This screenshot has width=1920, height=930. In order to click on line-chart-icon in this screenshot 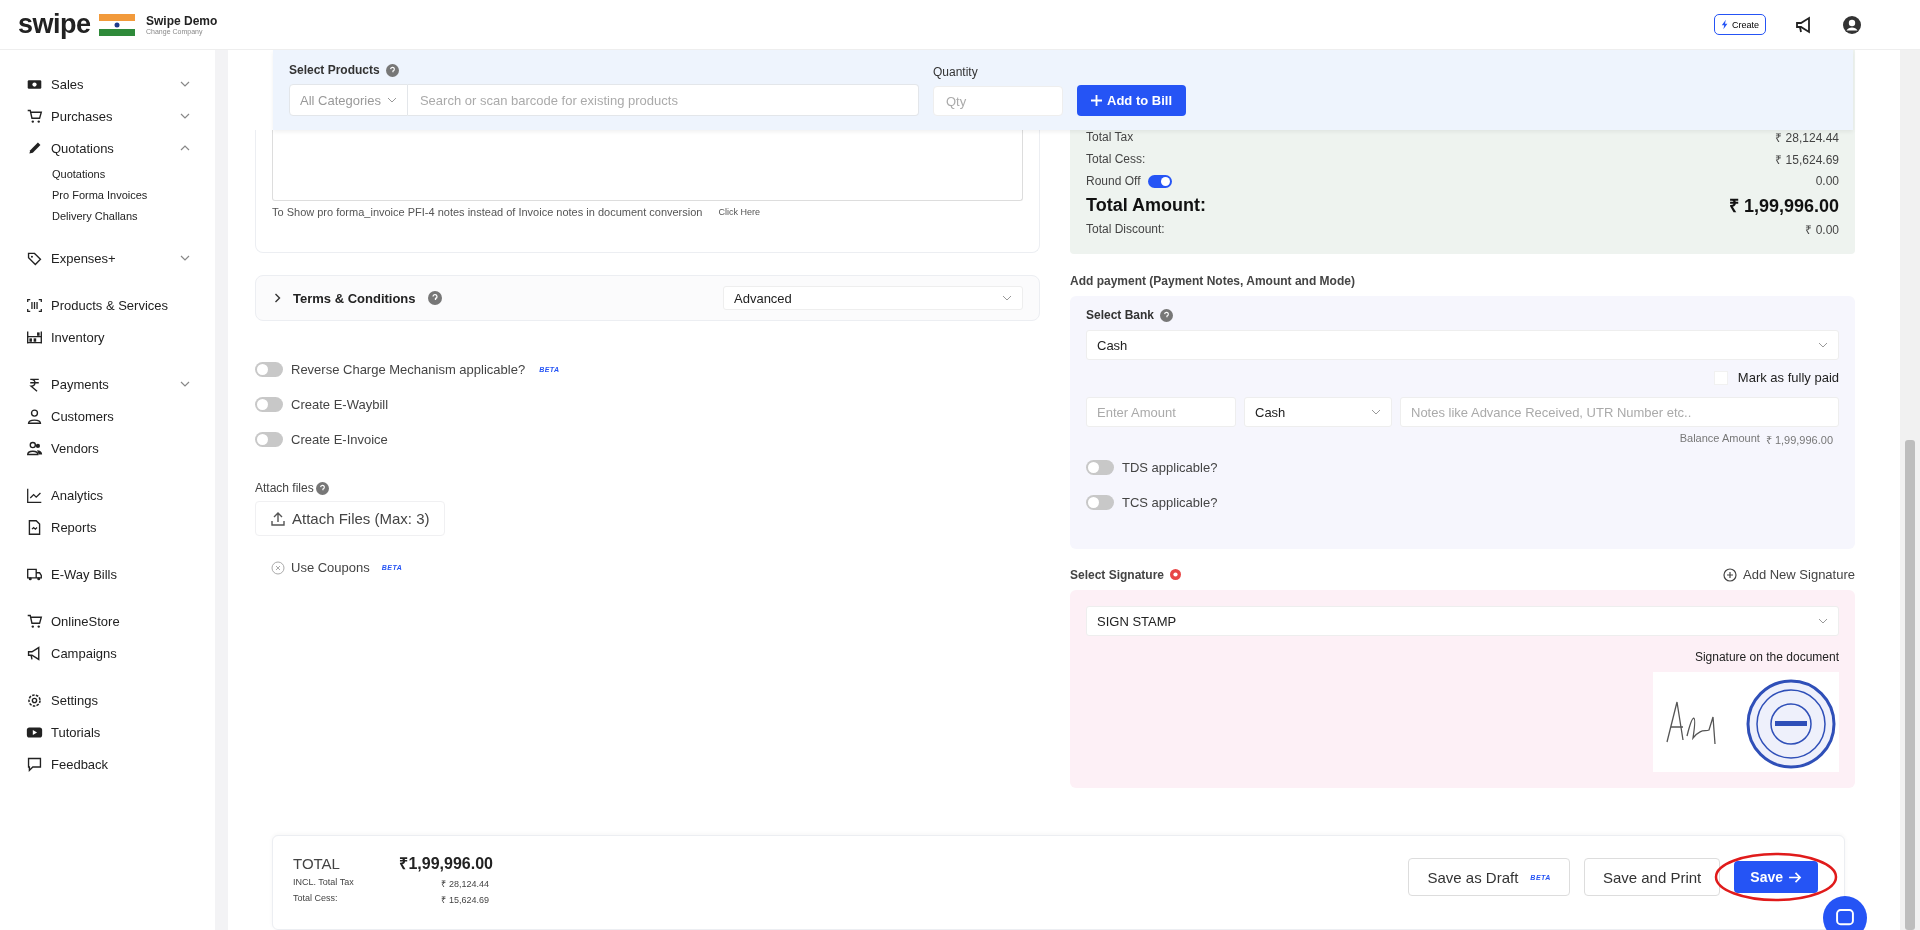, I will do `click(34, 495)`.